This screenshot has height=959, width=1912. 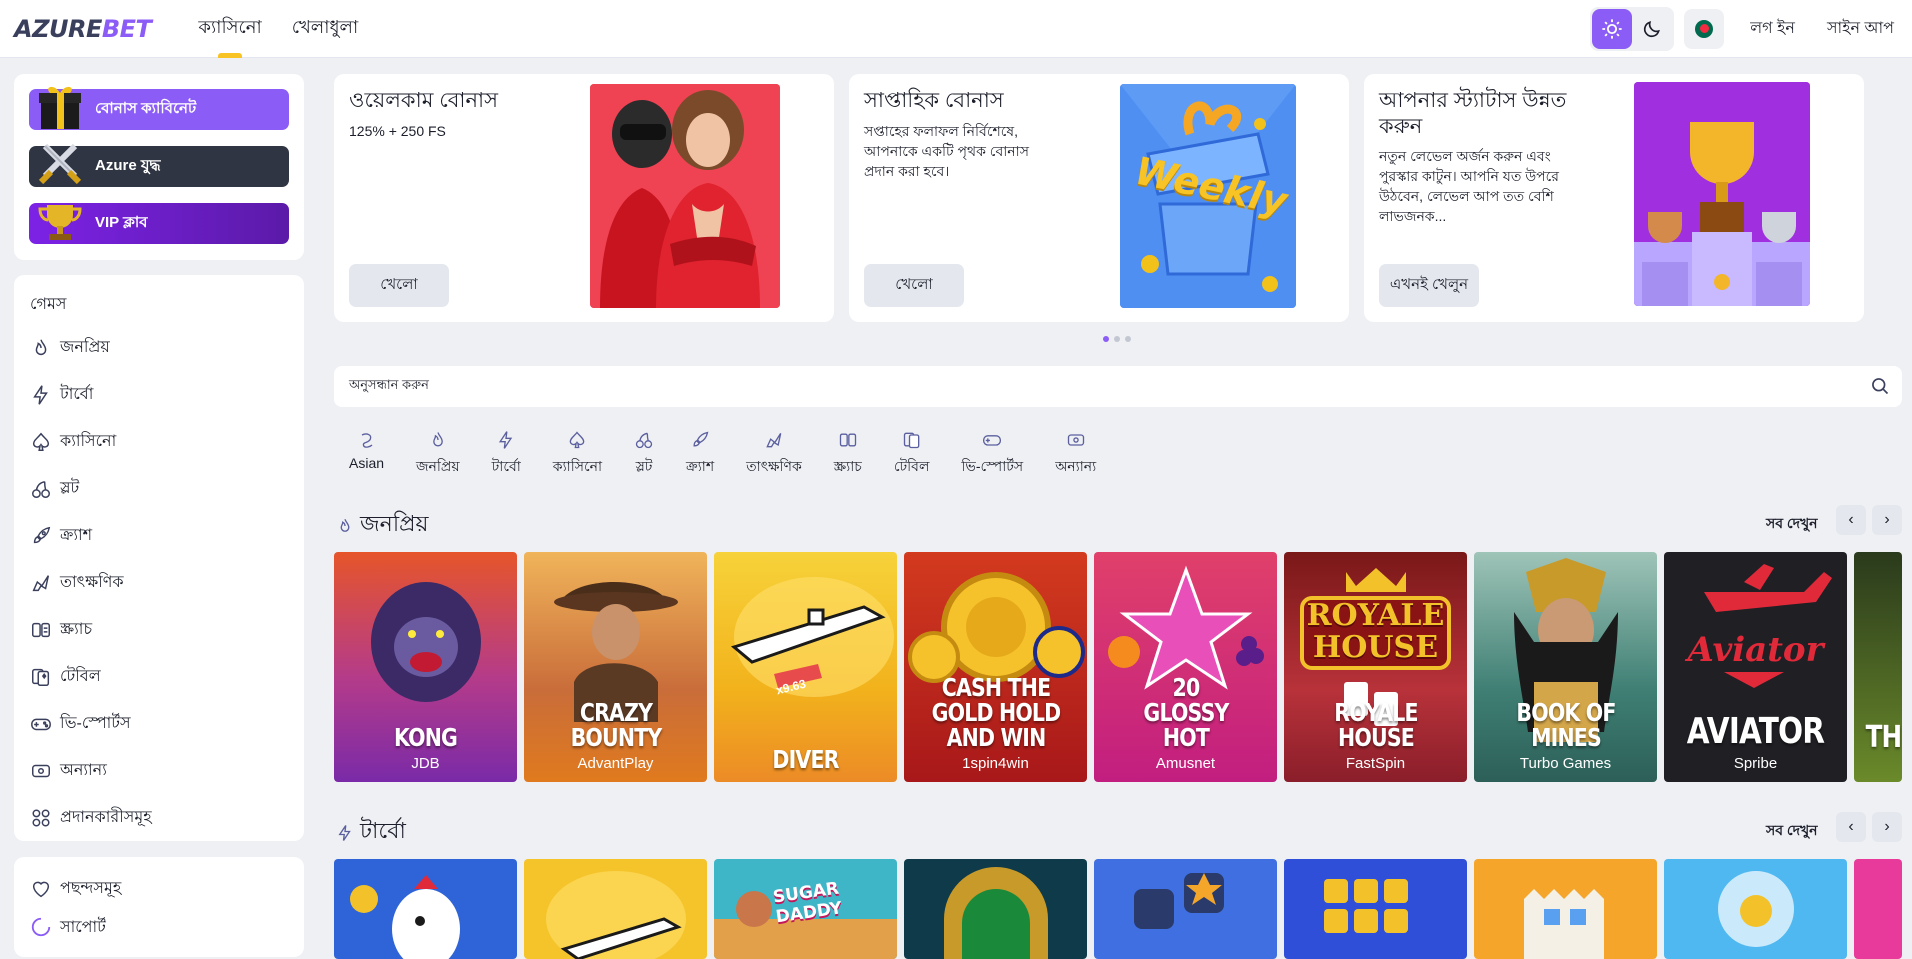 I want to click on game-tile-aviator: Aviator AVIATOR Spribe, so click(x=1755, y=667).